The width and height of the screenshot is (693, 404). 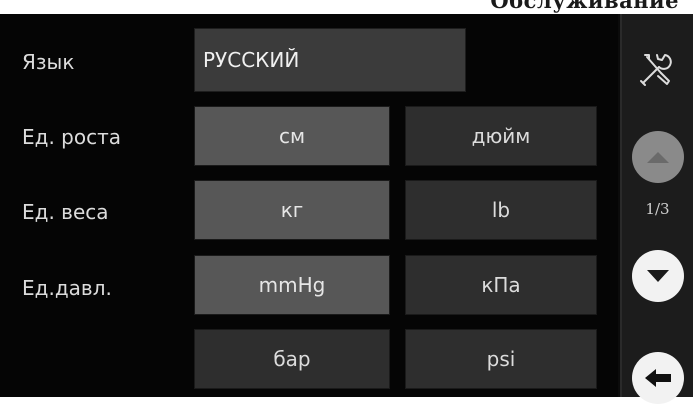 I want to click on triangle-up-icon, so click(x=658, y=157).